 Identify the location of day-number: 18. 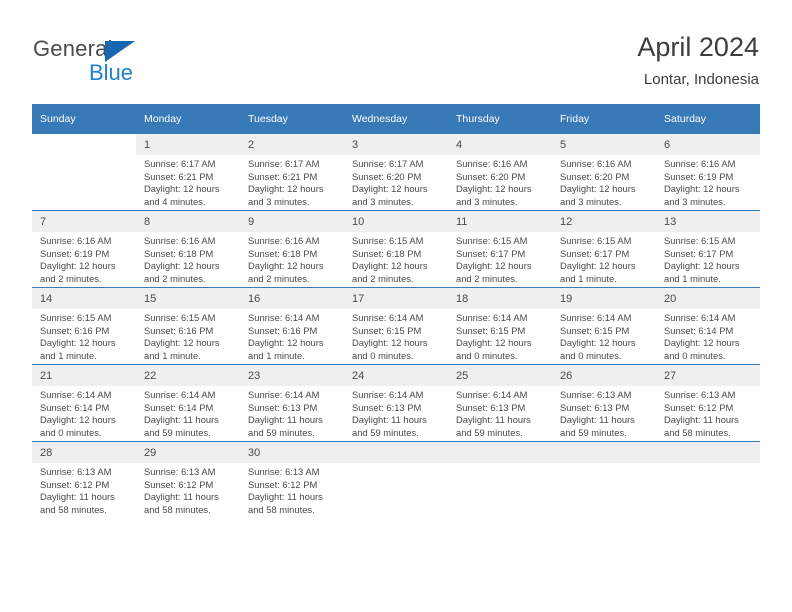
(500, 298).